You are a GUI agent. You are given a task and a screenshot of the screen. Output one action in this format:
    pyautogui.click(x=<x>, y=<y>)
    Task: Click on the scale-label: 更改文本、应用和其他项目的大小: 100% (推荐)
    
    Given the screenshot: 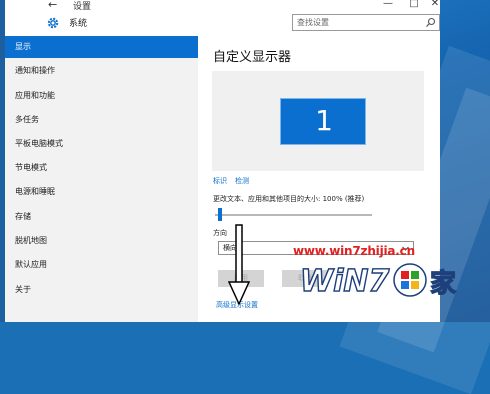 What is the action you would take?
    pyautogui.click(x=289, y=199)
    